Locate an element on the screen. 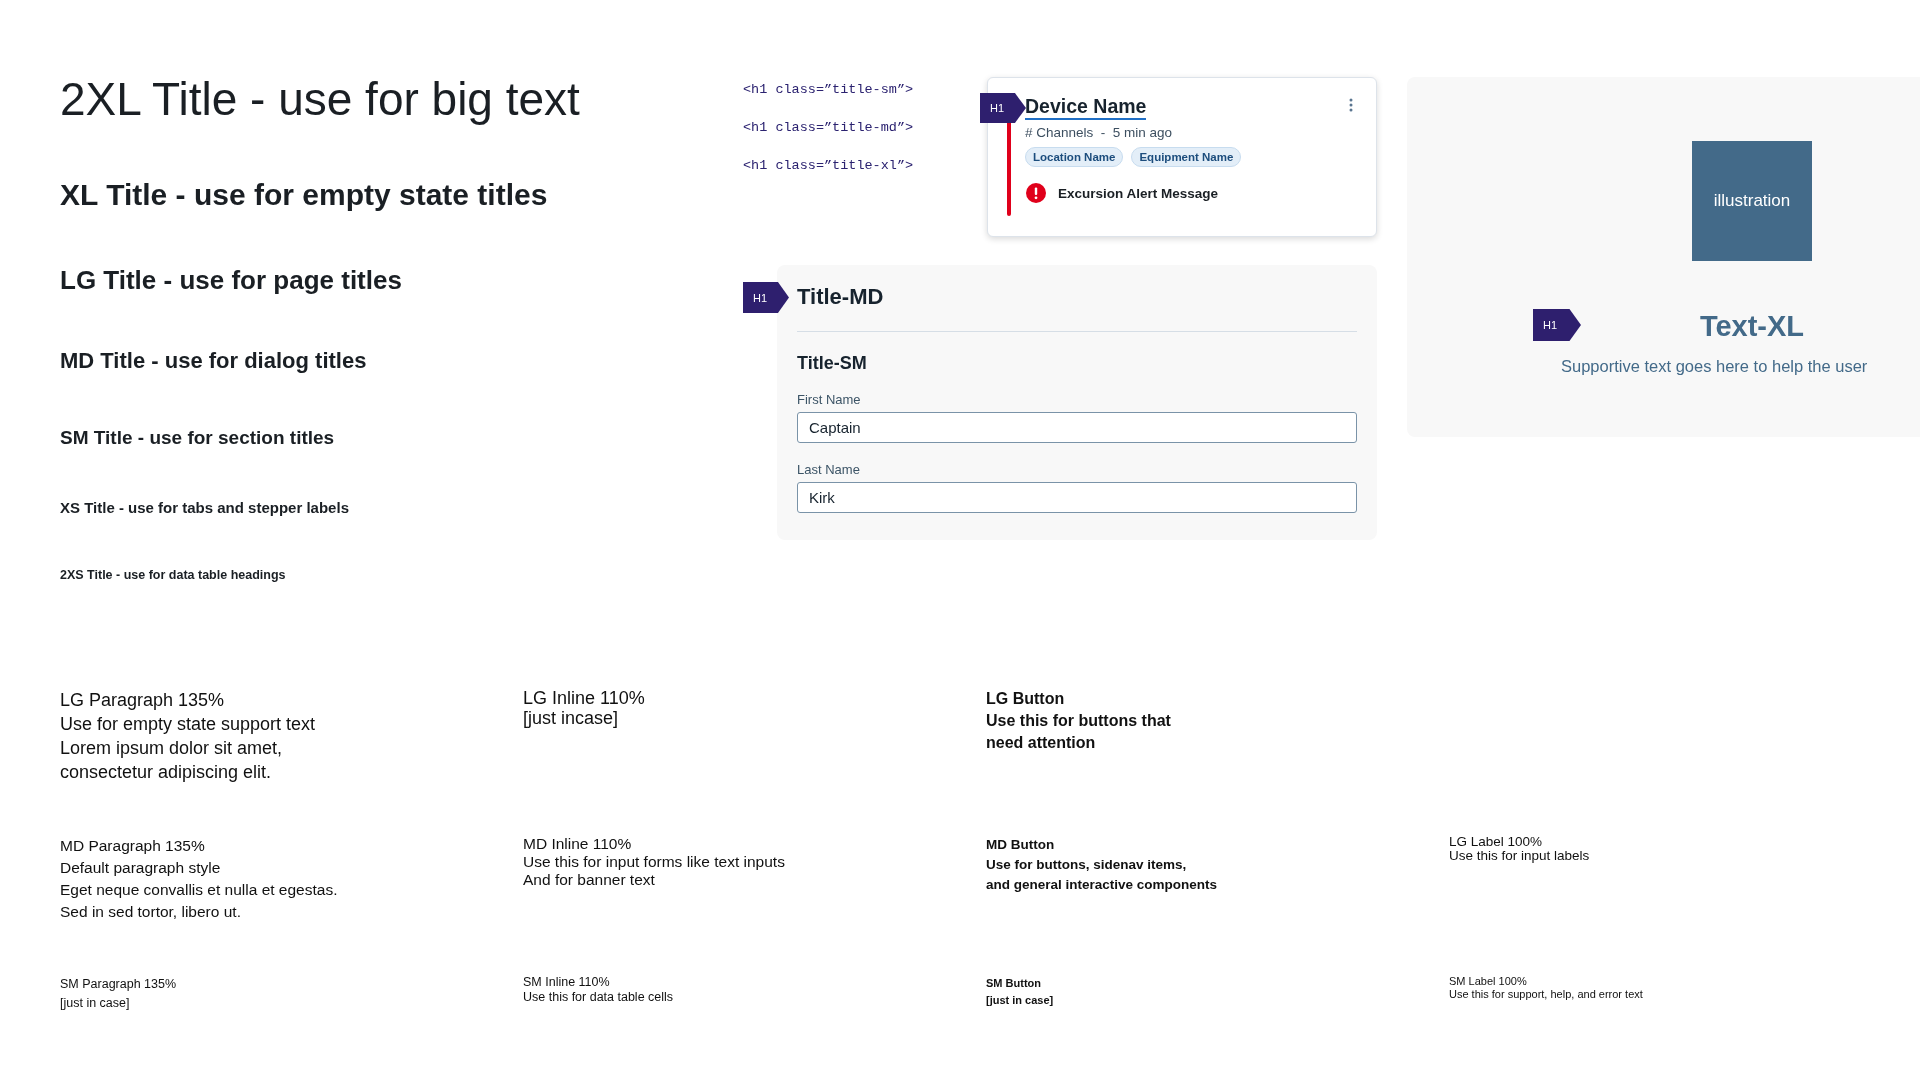 This screenshot has height=1080, width=1920. section-title: Title-SM is located at coordinates (832, 363).